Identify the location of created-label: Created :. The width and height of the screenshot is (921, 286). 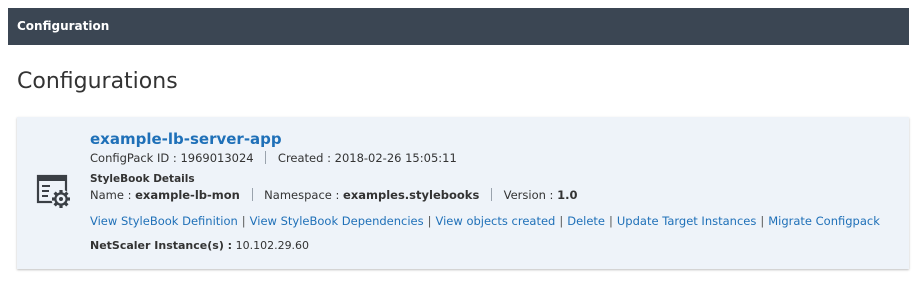
(304, 158).